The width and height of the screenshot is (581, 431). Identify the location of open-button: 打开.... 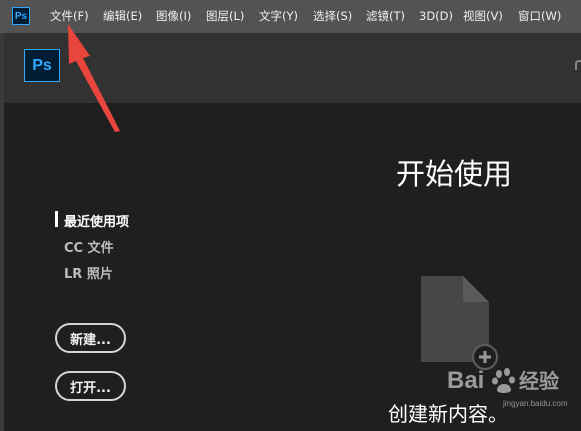
(90, 386).